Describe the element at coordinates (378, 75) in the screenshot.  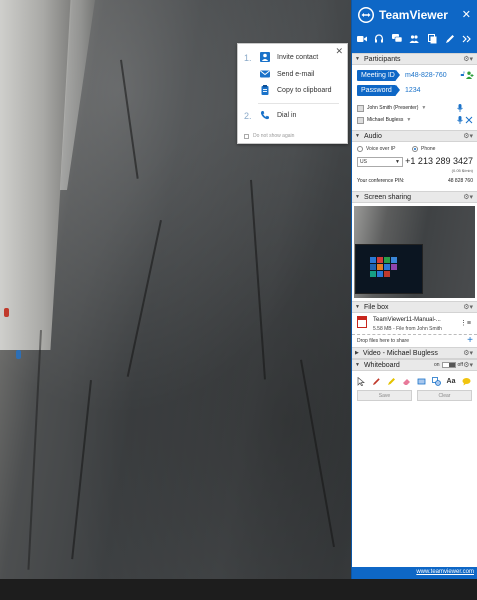
I see `meeting-id-label: Meeting ID` at that location.